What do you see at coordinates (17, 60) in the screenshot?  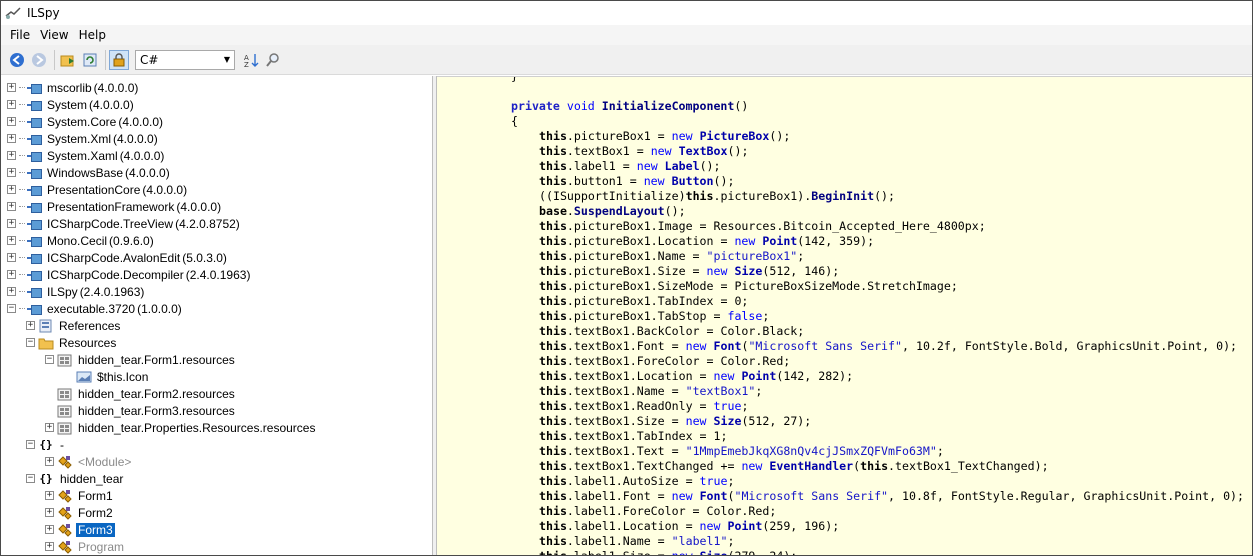 I see `back-button` at bounding box center [17, 60].